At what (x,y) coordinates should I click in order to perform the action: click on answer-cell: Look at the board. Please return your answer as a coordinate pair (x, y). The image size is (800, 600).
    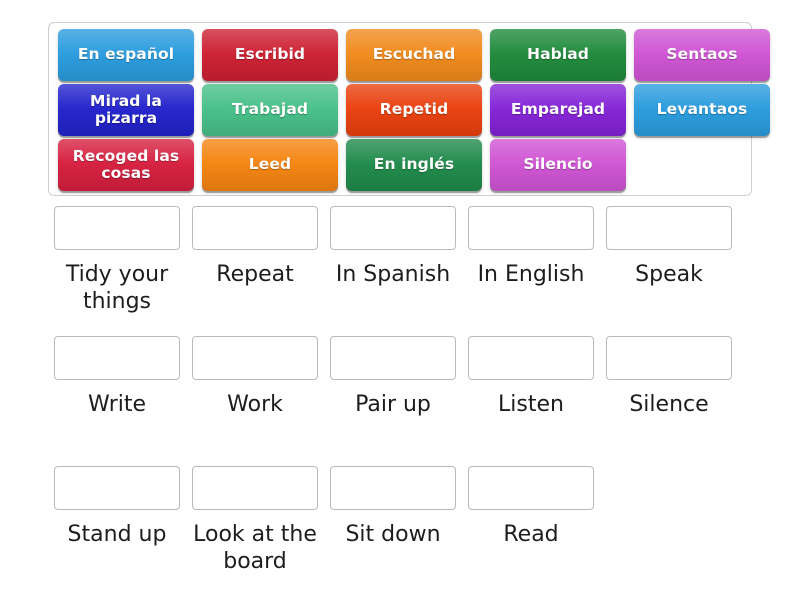
    Looking at the image, I should click on (255, 531).